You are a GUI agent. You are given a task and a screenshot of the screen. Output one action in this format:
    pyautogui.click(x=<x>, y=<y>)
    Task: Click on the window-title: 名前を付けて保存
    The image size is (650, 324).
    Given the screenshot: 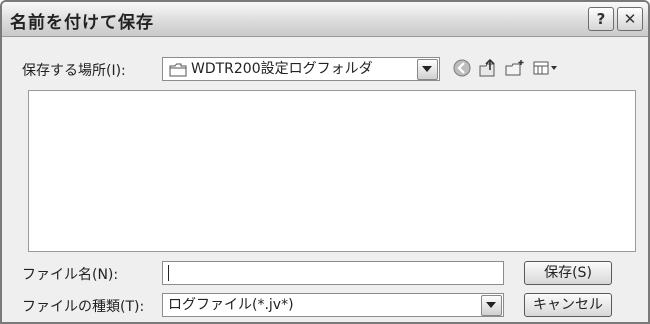 What is the action you would take?
    pyautogui.click(x=82, y=23)
    